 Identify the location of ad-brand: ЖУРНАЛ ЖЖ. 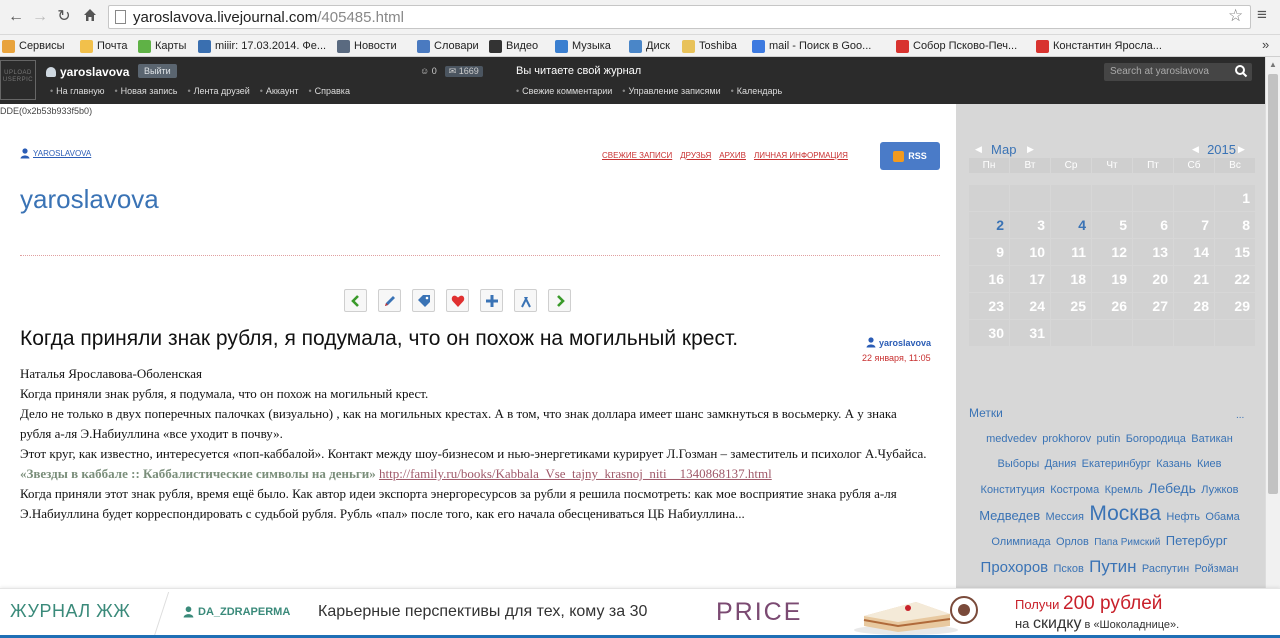
(70, 611).